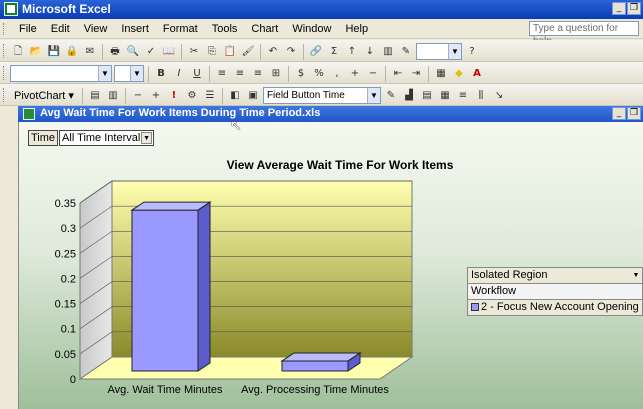 The image size is (643, 409). I want to click on italic-icon: I, so click(179, 74).